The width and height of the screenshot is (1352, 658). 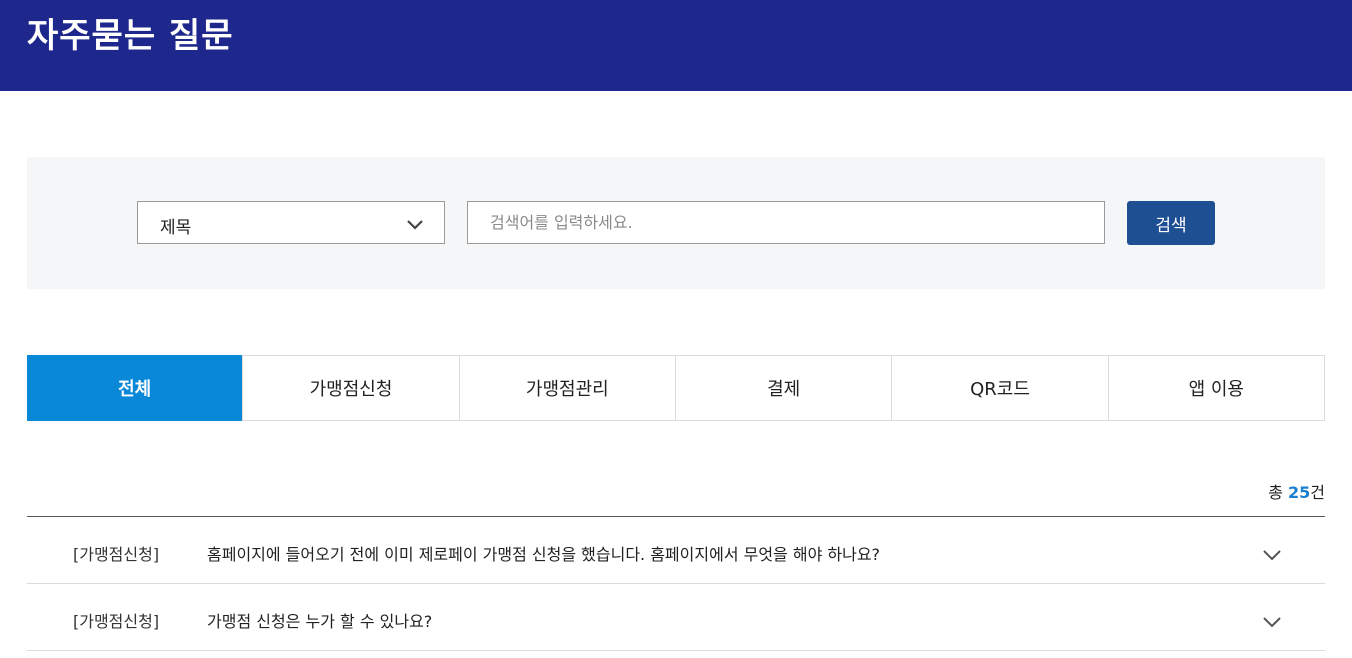 What do you see at coordinates (676, 45) in the screenshot?
I see `page-header: 자주묻는 질문` at bounding box center [676, 45].